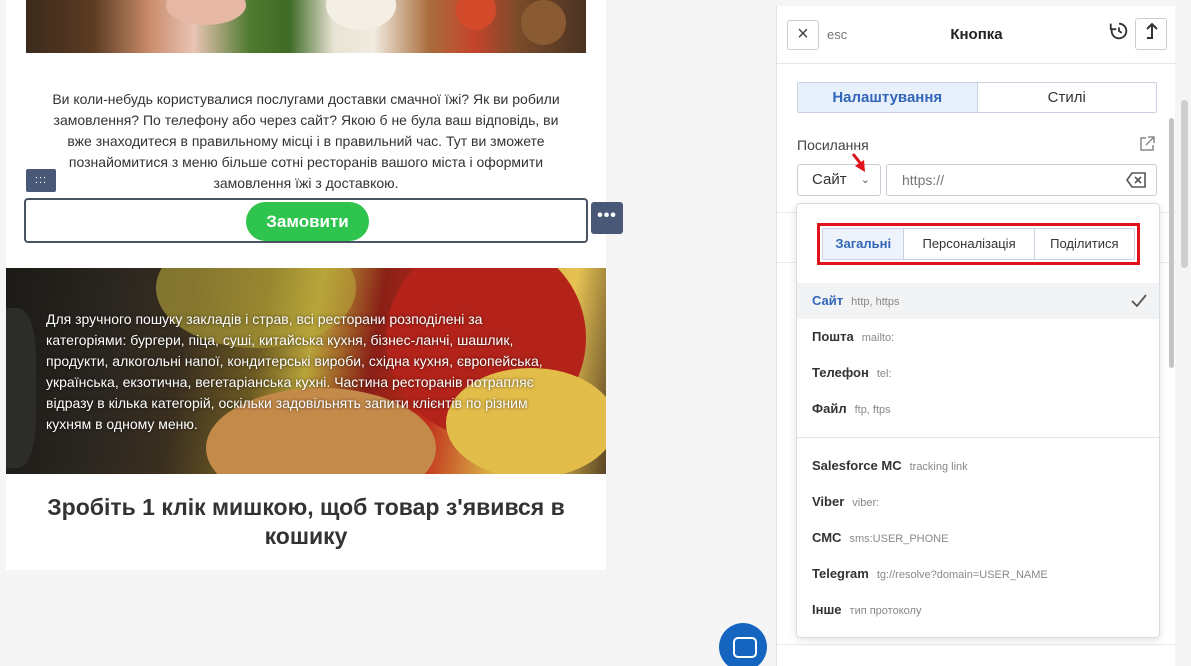 This screenshot has height=666, width=1191. Describe the element at coordinates (976, 63) in the screenshot. I see `panel-divider` at that location.